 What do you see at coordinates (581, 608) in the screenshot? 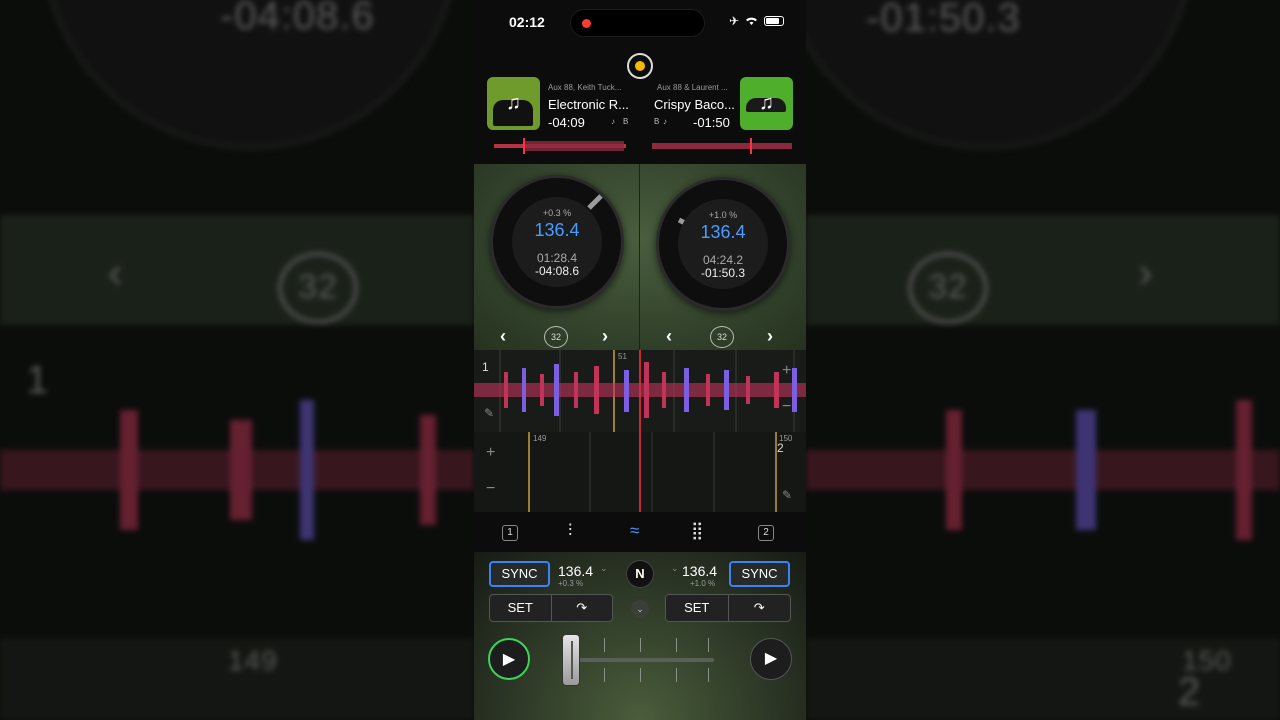
I see `deck-a-jump-cue-icon: ↷` at bounding box center [581, 608].